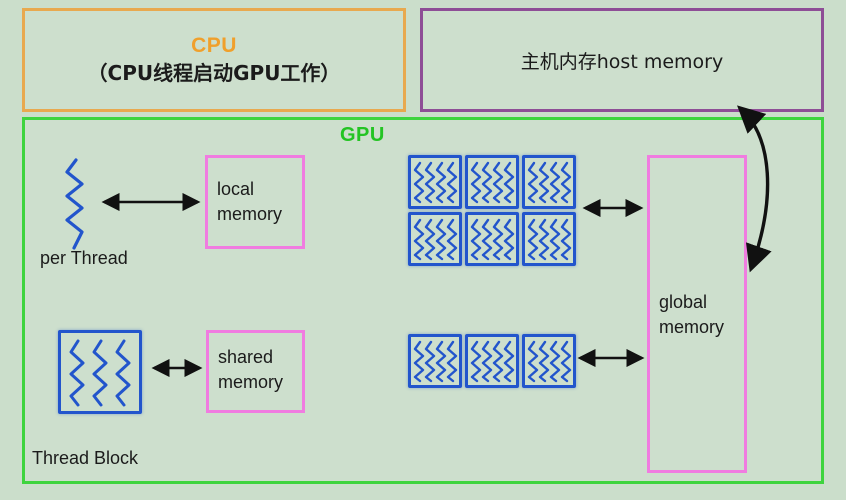 The width and height of the screenshot is (846, 500). I want to click on global-memory-line2: memory, so click(692, 327).